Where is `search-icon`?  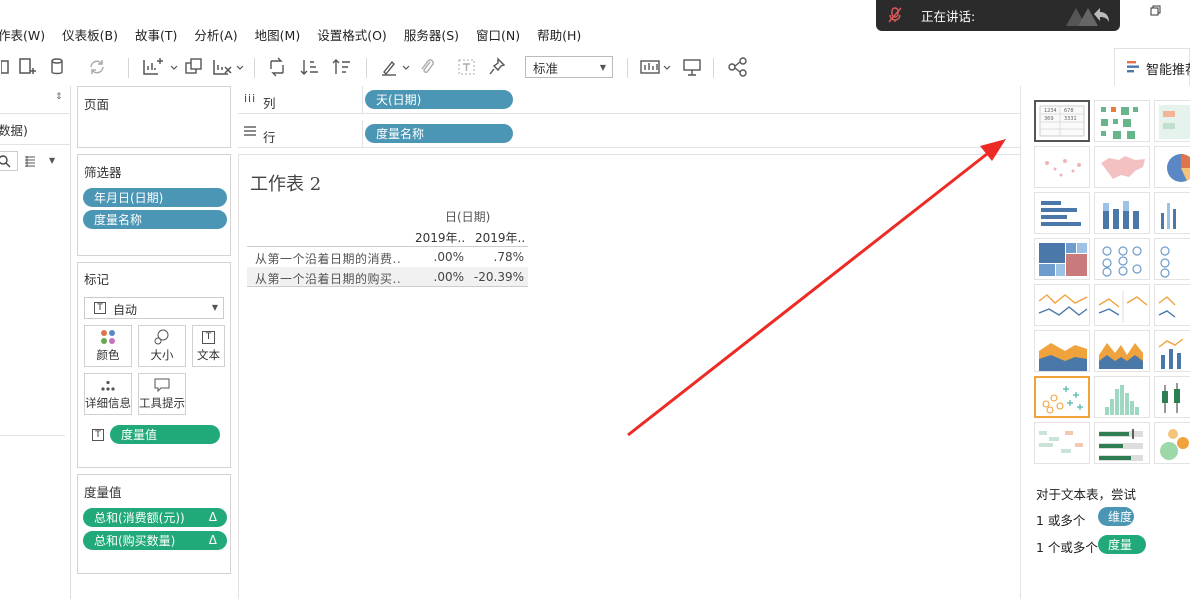 search-icon is located at coordinates (9, 161).